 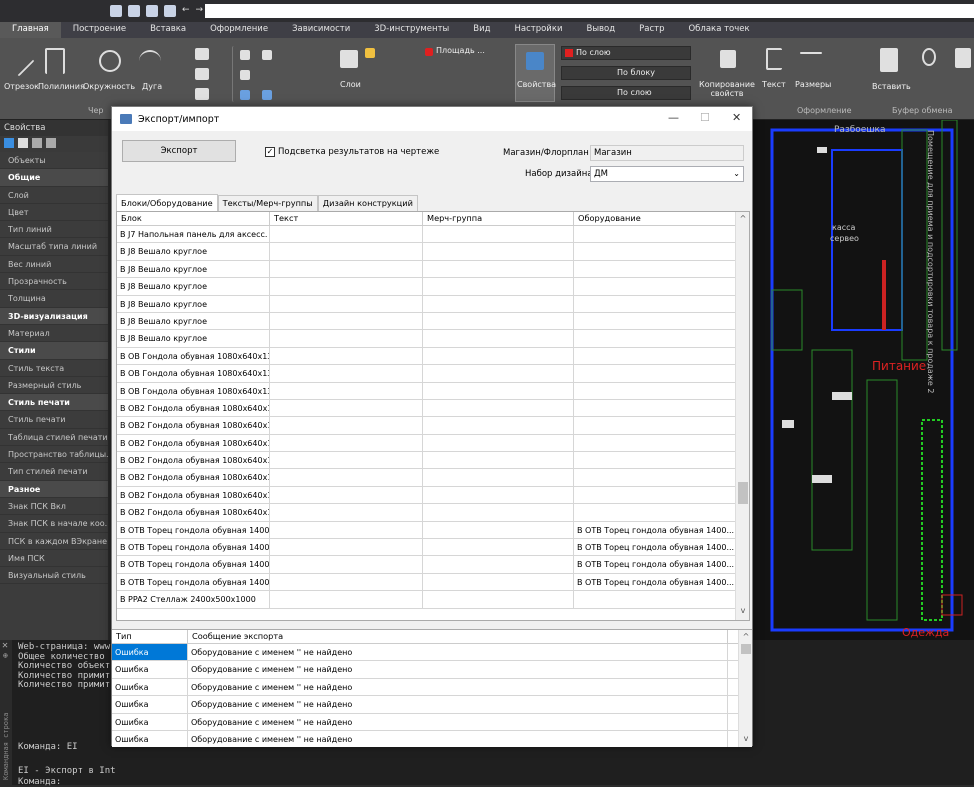 I want to click on undo-icon: ←, so click(x=186, y=11).